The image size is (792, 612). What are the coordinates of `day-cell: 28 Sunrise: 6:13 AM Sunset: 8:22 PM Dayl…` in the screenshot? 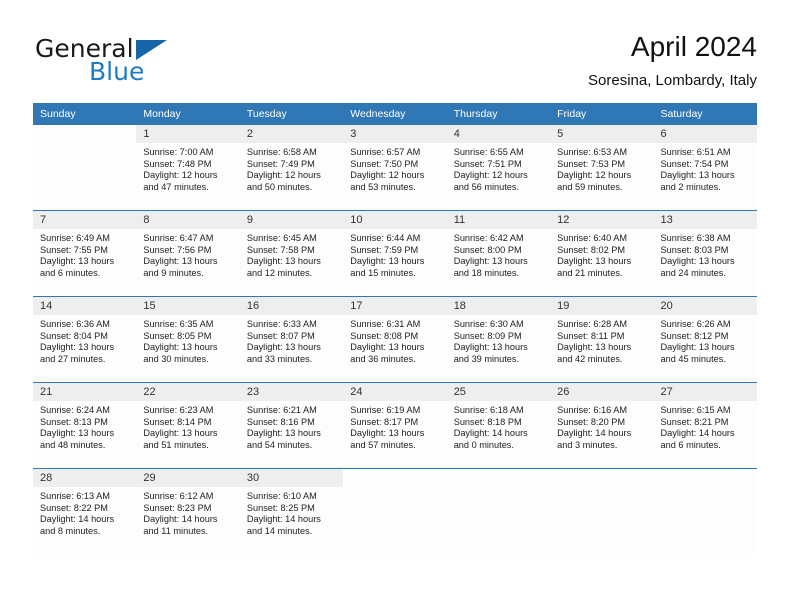 It's located at (85, 511).